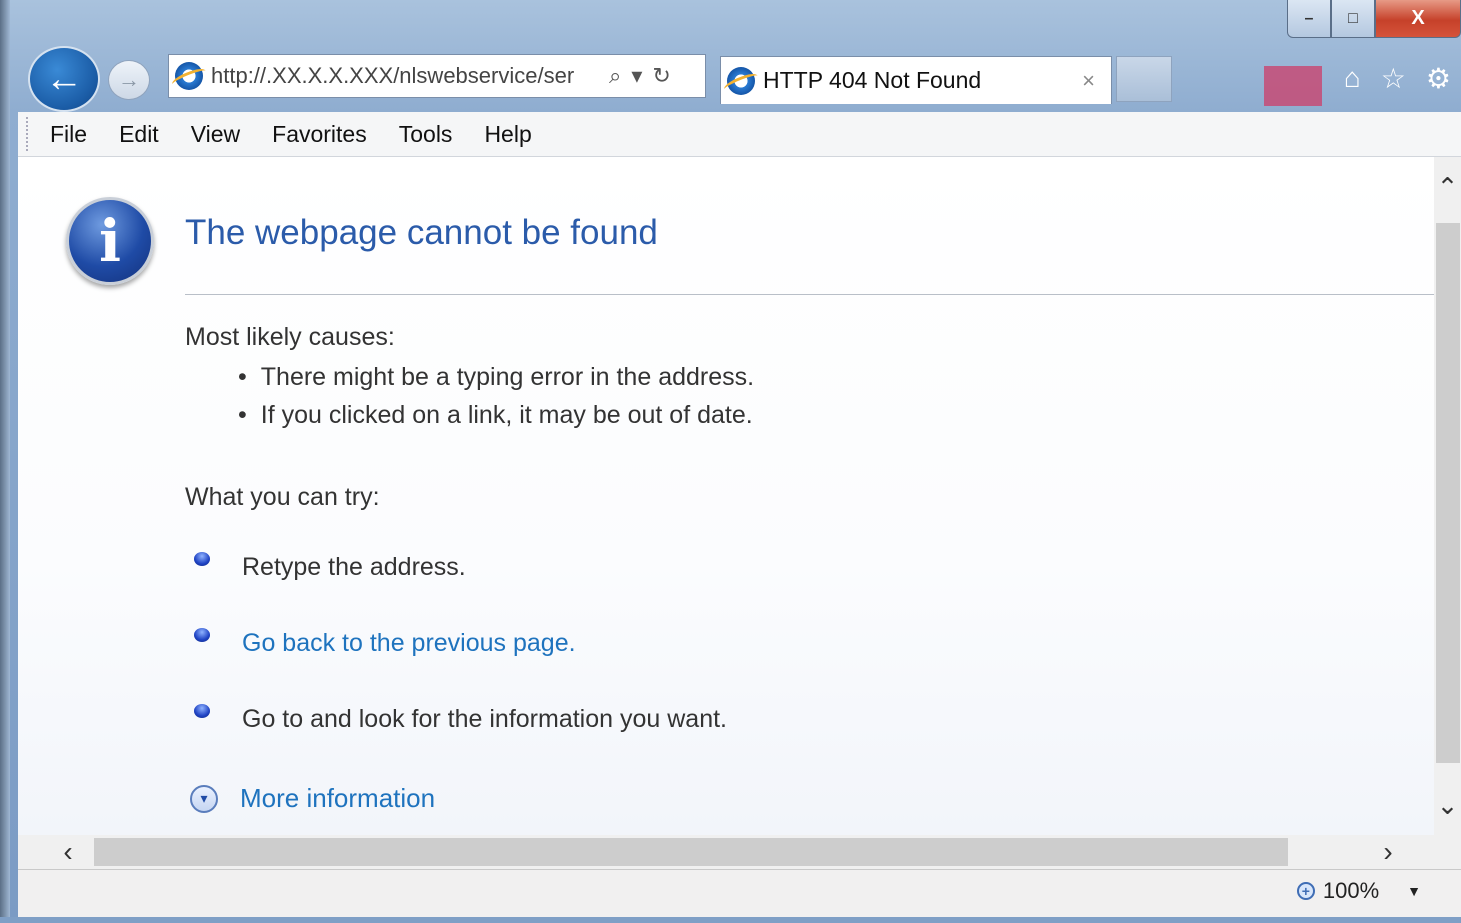  I want to click on more-information-toggle: ▾ More information, so click(312, 798).